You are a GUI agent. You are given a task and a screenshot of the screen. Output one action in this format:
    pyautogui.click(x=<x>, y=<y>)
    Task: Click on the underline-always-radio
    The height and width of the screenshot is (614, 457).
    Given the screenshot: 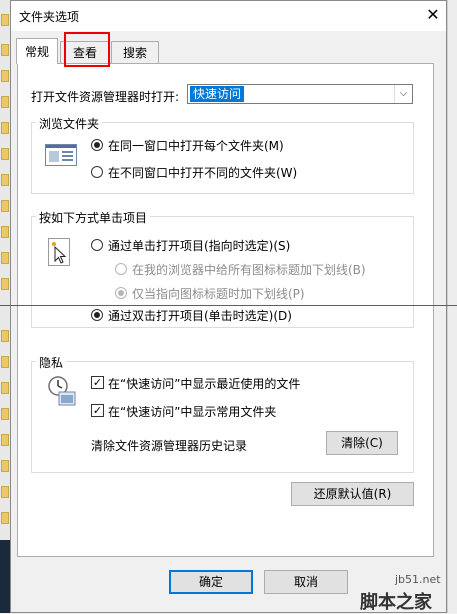 What is the action you would take?
    pyautogui.click(x=121, y=269)
    